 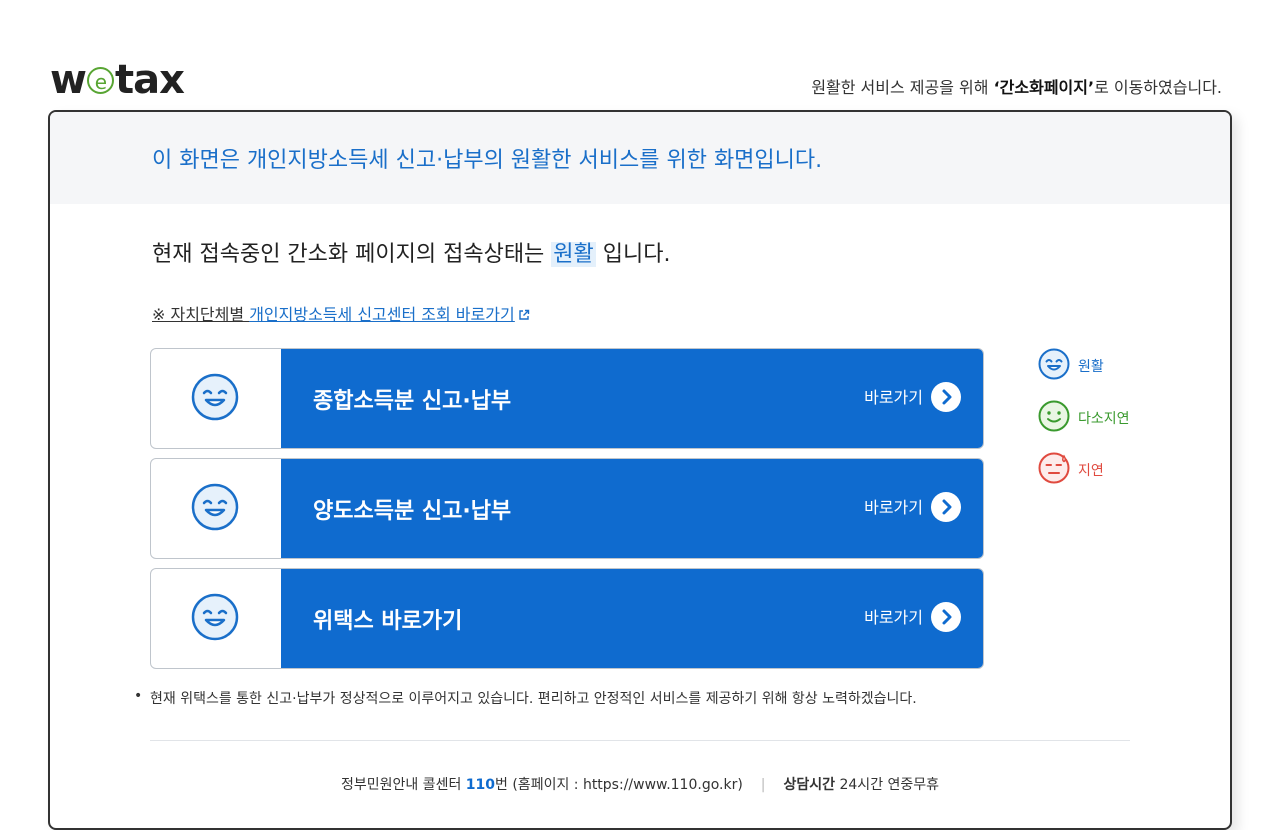 What do you see at coordinates (887, 785) in the screenshot?
I see `hours-value: 24시간 연중무휴` at bounding box center [887, 785].